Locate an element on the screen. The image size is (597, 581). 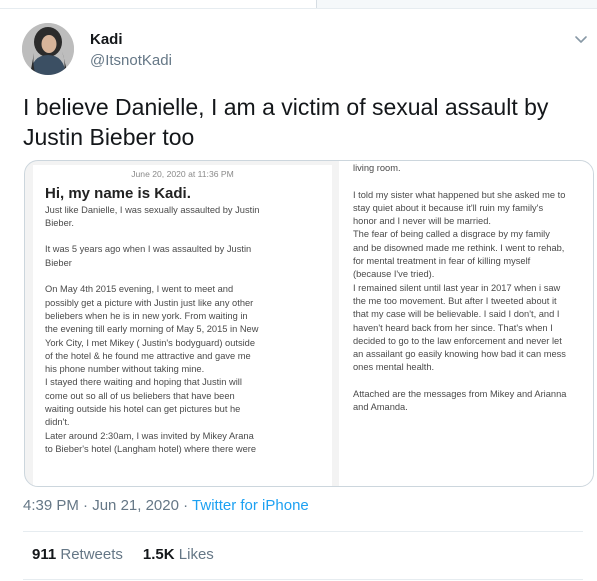
chevron-down-icon is located at coordinates (581, 39).